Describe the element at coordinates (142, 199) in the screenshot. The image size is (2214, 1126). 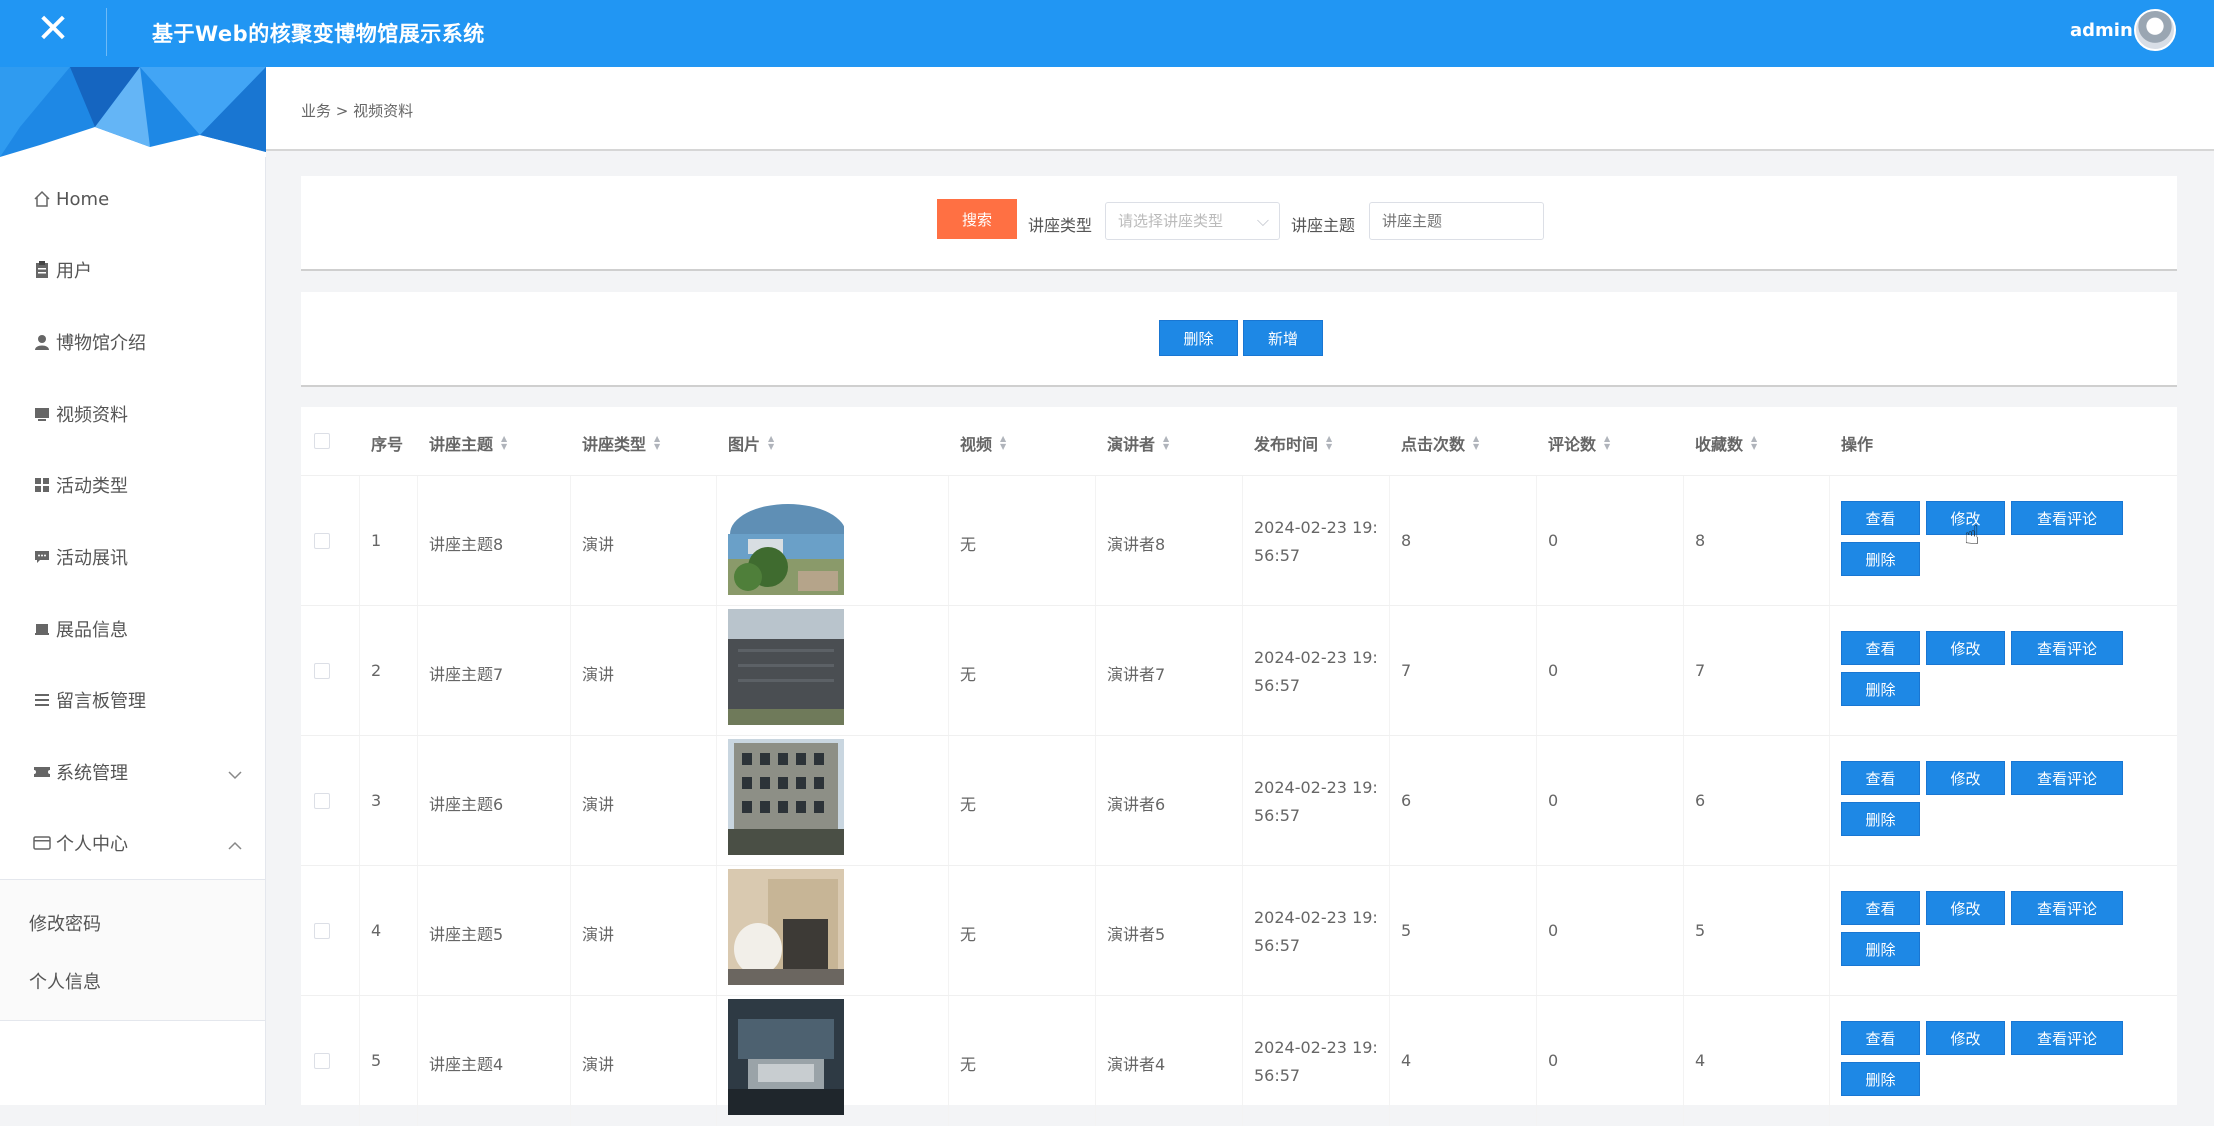
I see `sidebar-item-home: Home` at that location.